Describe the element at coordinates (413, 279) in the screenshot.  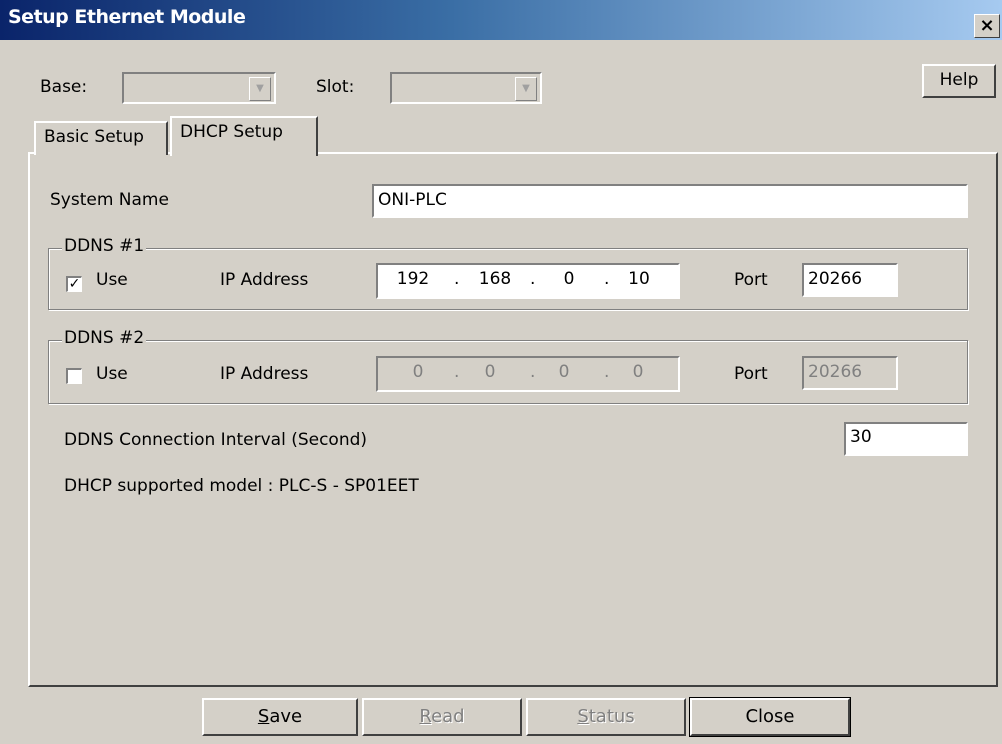
I see `ip-octet: 192` at that location.